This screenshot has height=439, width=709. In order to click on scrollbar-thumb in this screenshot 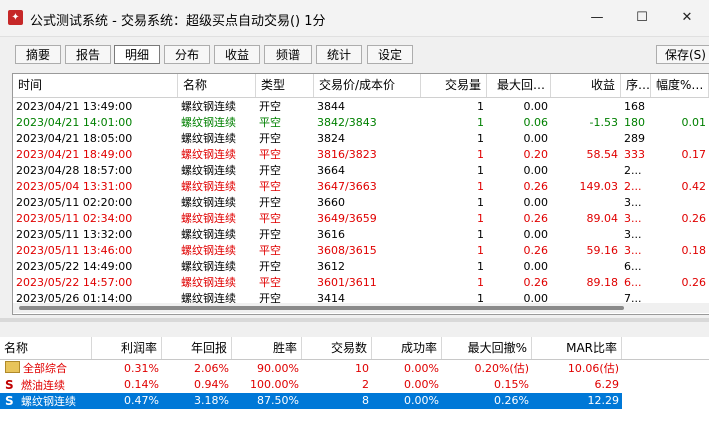, I will do `click(321, 308)`.